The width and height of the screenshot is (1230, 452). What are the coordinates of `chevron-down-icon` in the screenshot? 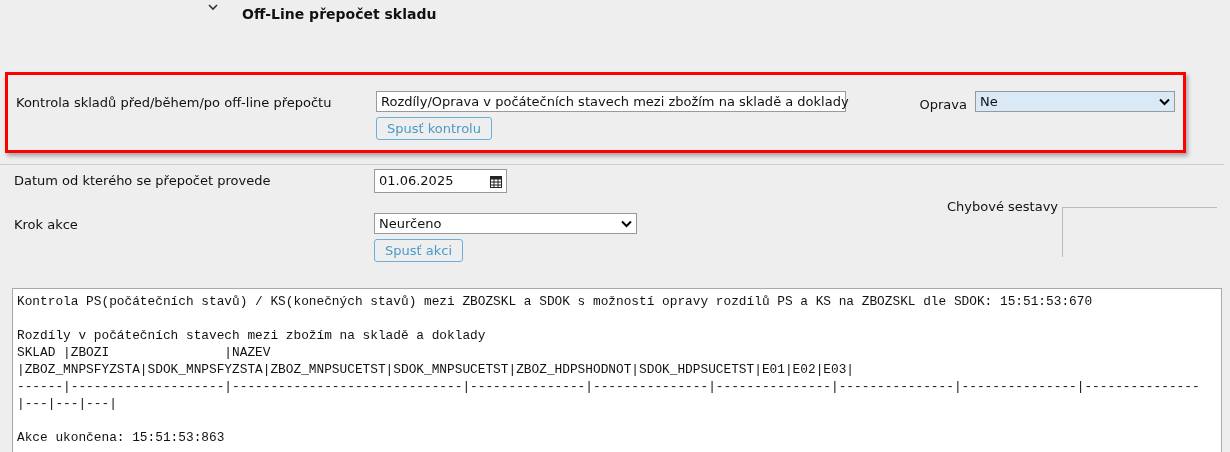 It's located at (213, 7).